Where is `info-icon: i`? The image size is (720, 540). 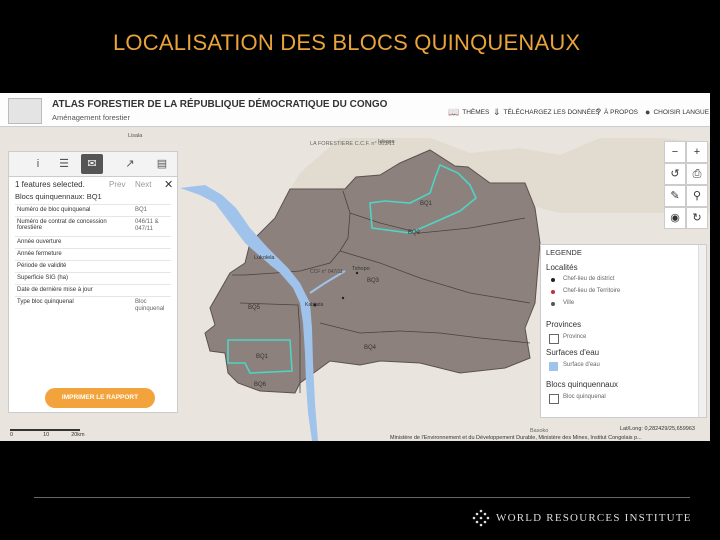
info-icon: i is located at coordinates (38, 164).